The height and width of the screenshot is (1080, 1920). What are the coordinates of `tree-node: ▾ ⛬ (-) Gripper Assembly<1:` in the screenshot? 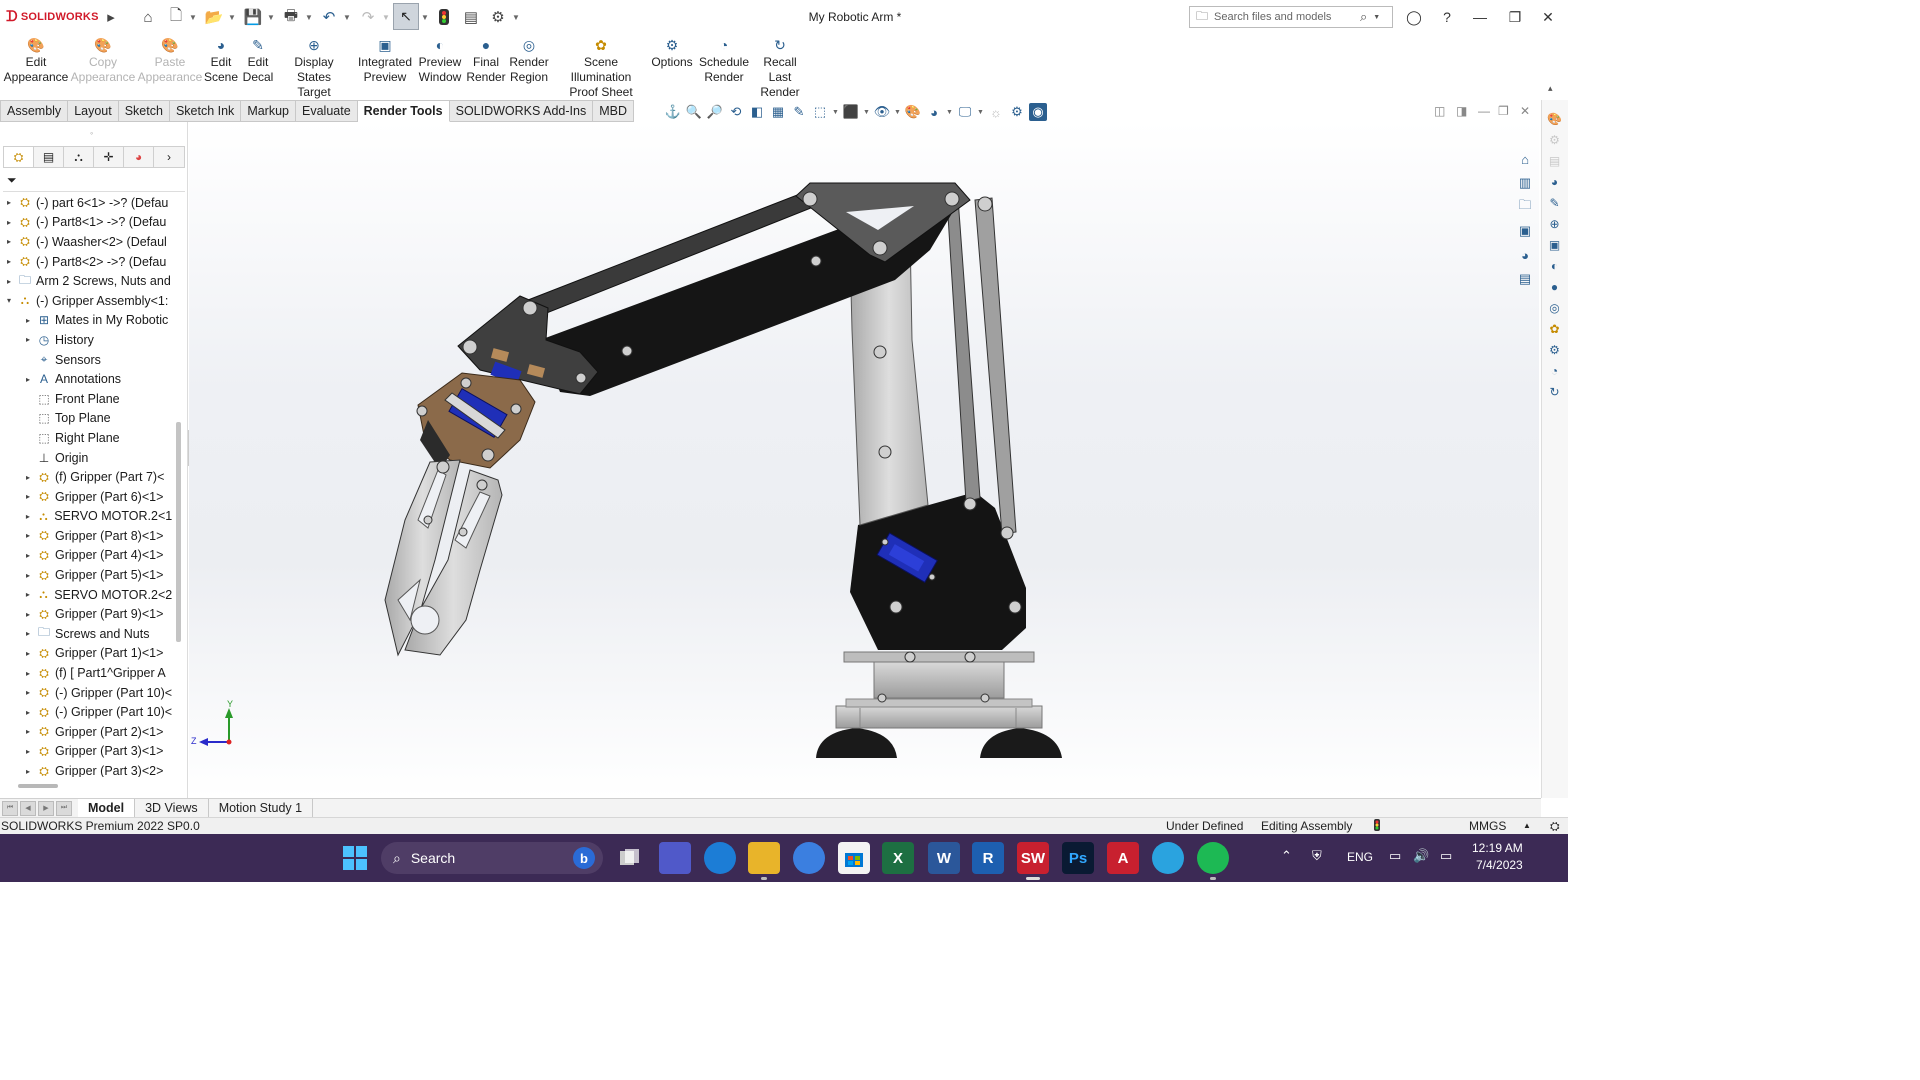 It's located at (86, 301).